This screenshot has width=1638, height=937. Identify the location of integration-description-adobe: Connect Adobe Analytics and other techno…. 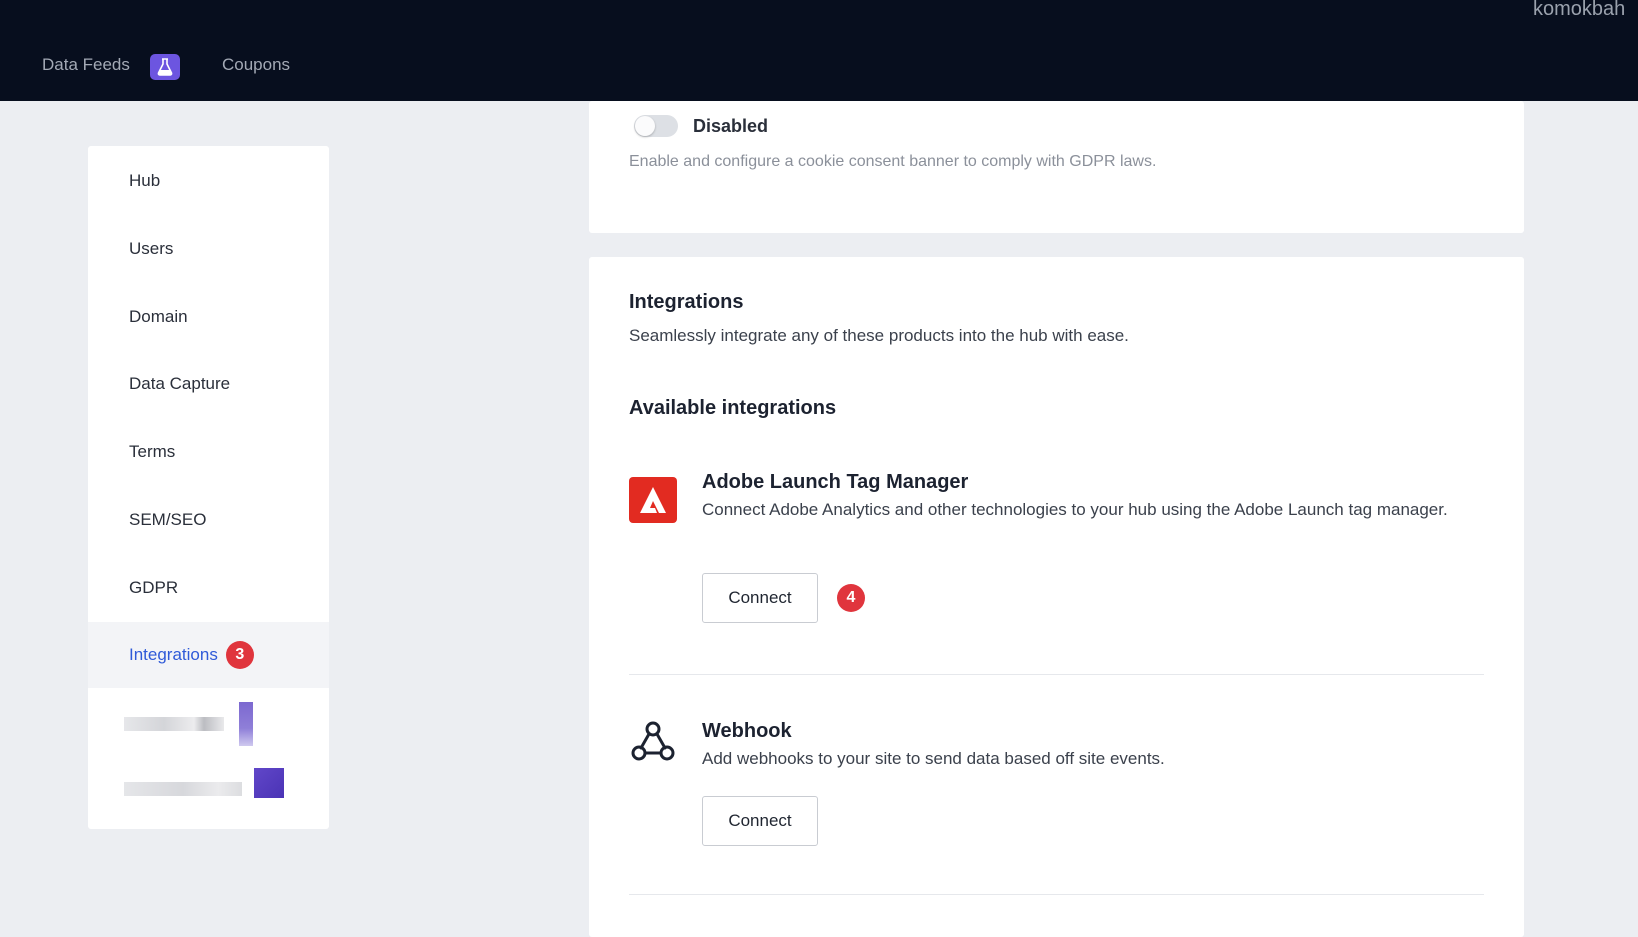
(1075, 509).